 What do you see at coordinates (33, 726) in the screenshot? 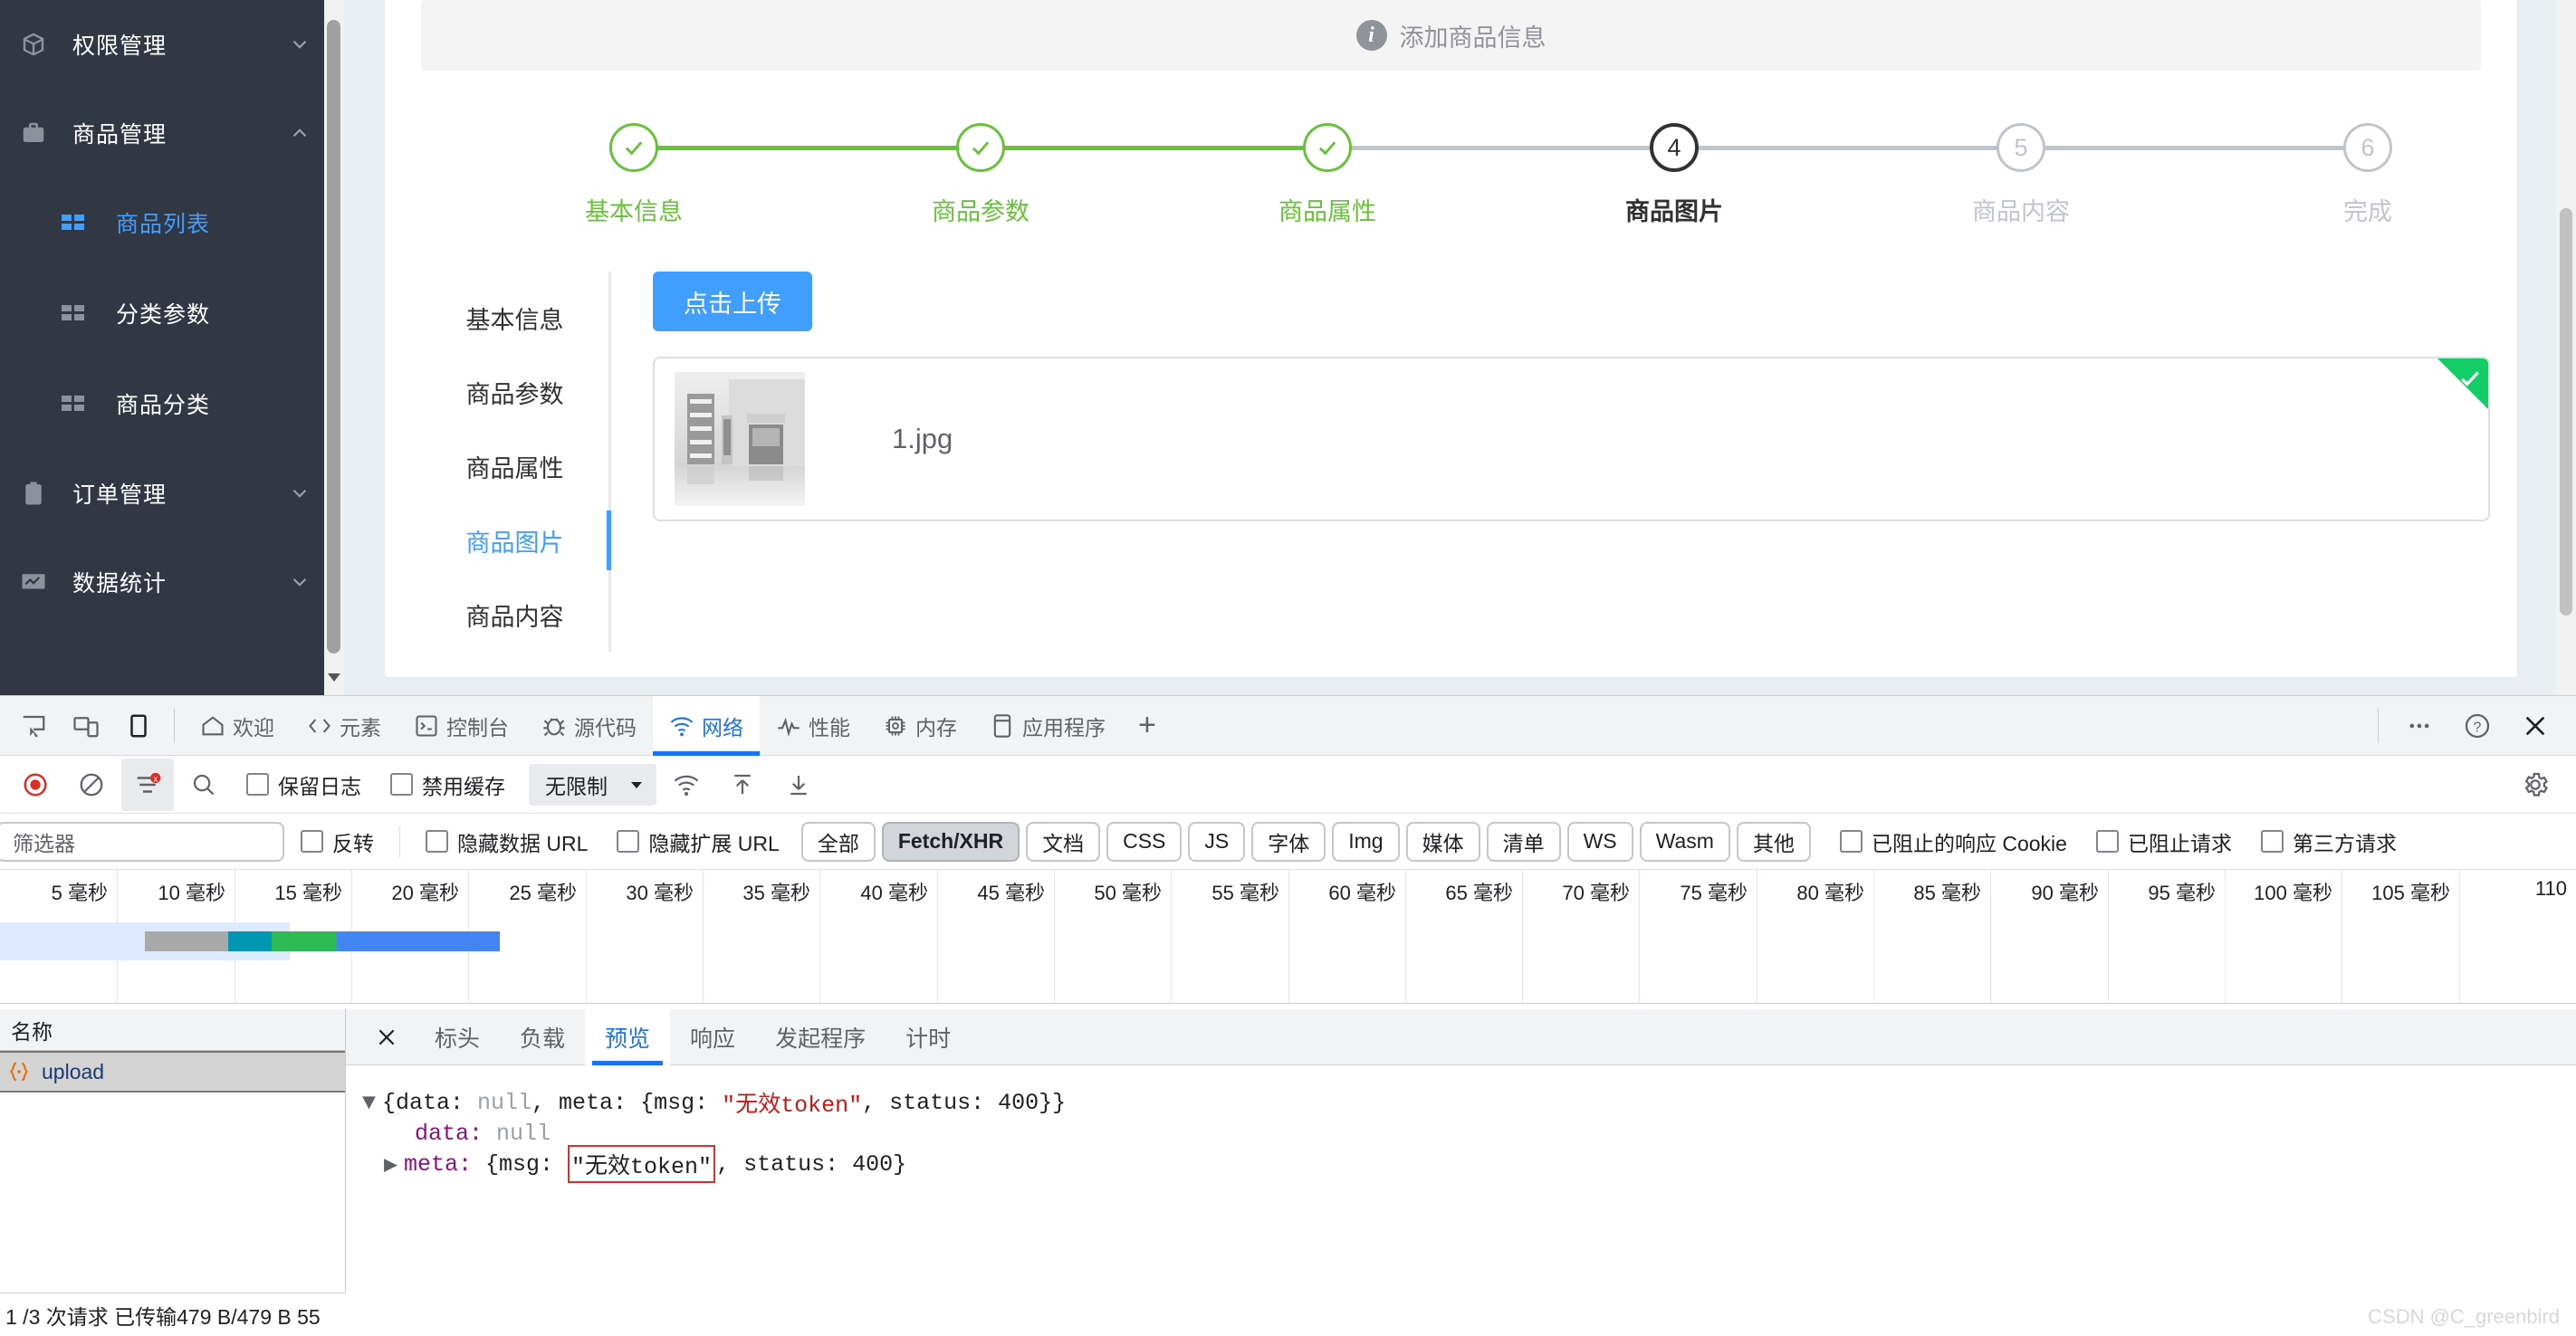
I see `inspect-element-icon` at bounding box center [33, 726].